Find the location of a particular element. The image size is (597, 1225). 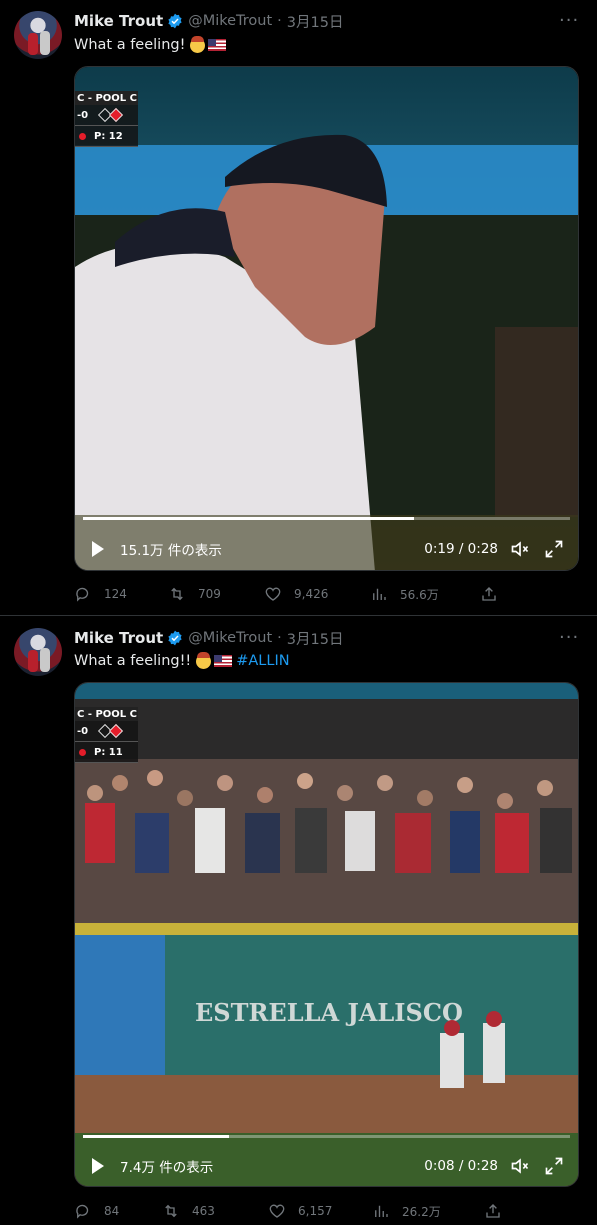

outfield-banner: ESTRELLA JALISCO is located at coordinates (329, 1012).